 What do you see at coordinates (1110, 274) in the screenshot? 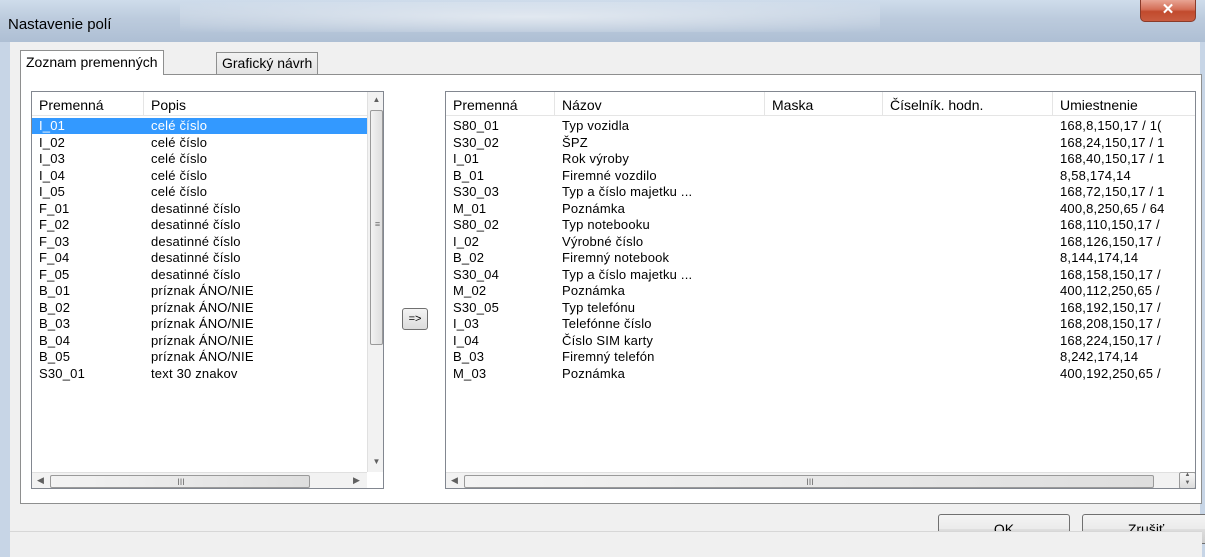
I see `field-position-cell: 168,158,150,17 /` at bounding box center [1110, 274].